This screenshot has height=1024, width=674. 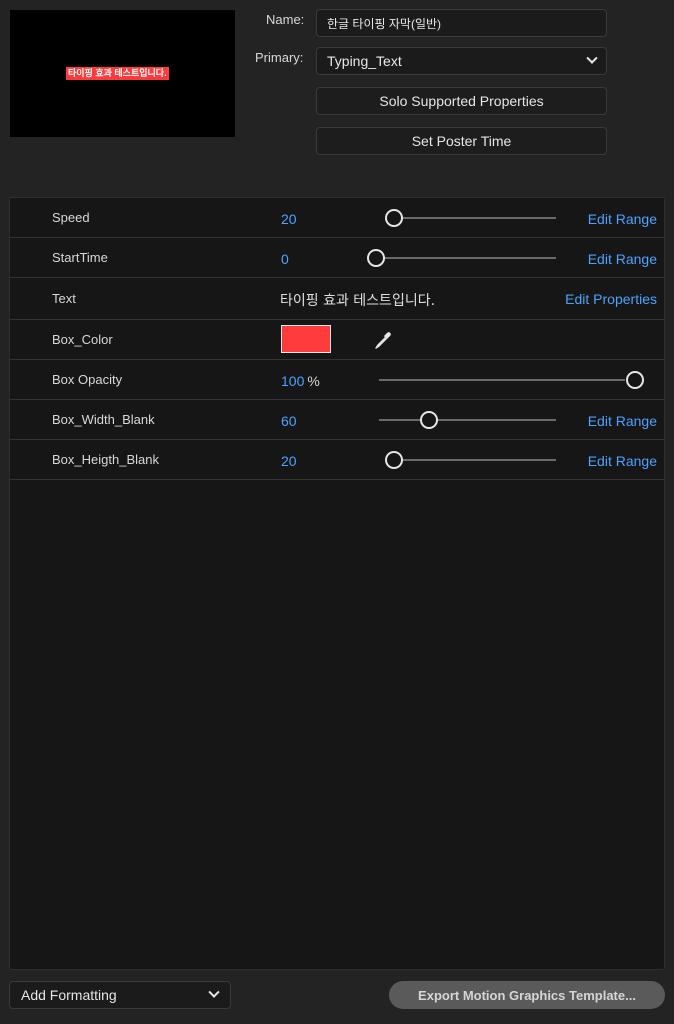 I want to click on property-row-box-heigth-blank: Box_Heigth_Blank 20 Edit Range, so click(x=337, y=460).